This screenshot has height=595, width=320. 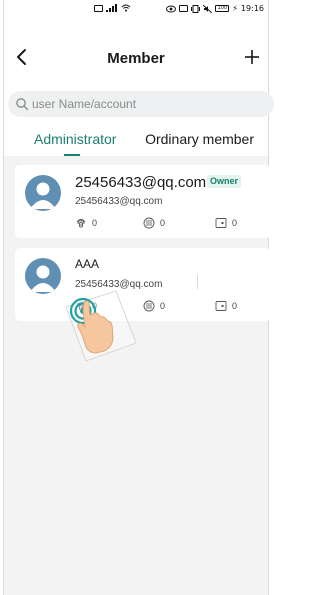 I want to click on sim-icon, so click(x=98, y=8).